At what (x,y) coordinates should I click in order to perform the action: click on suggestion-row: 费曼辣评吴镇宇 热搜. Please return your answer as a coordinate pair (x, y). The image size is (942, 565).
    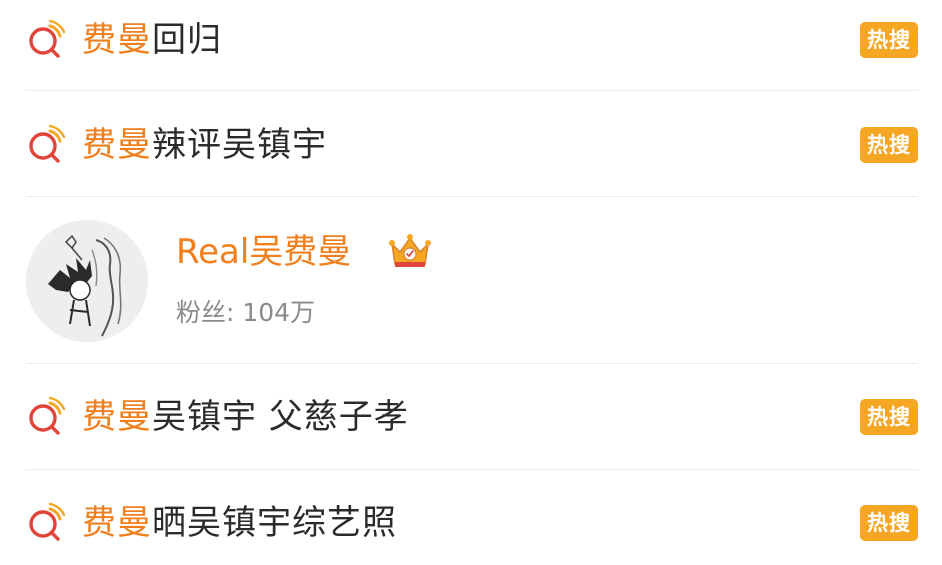
    Looking at the image, I should click on (472, 145).